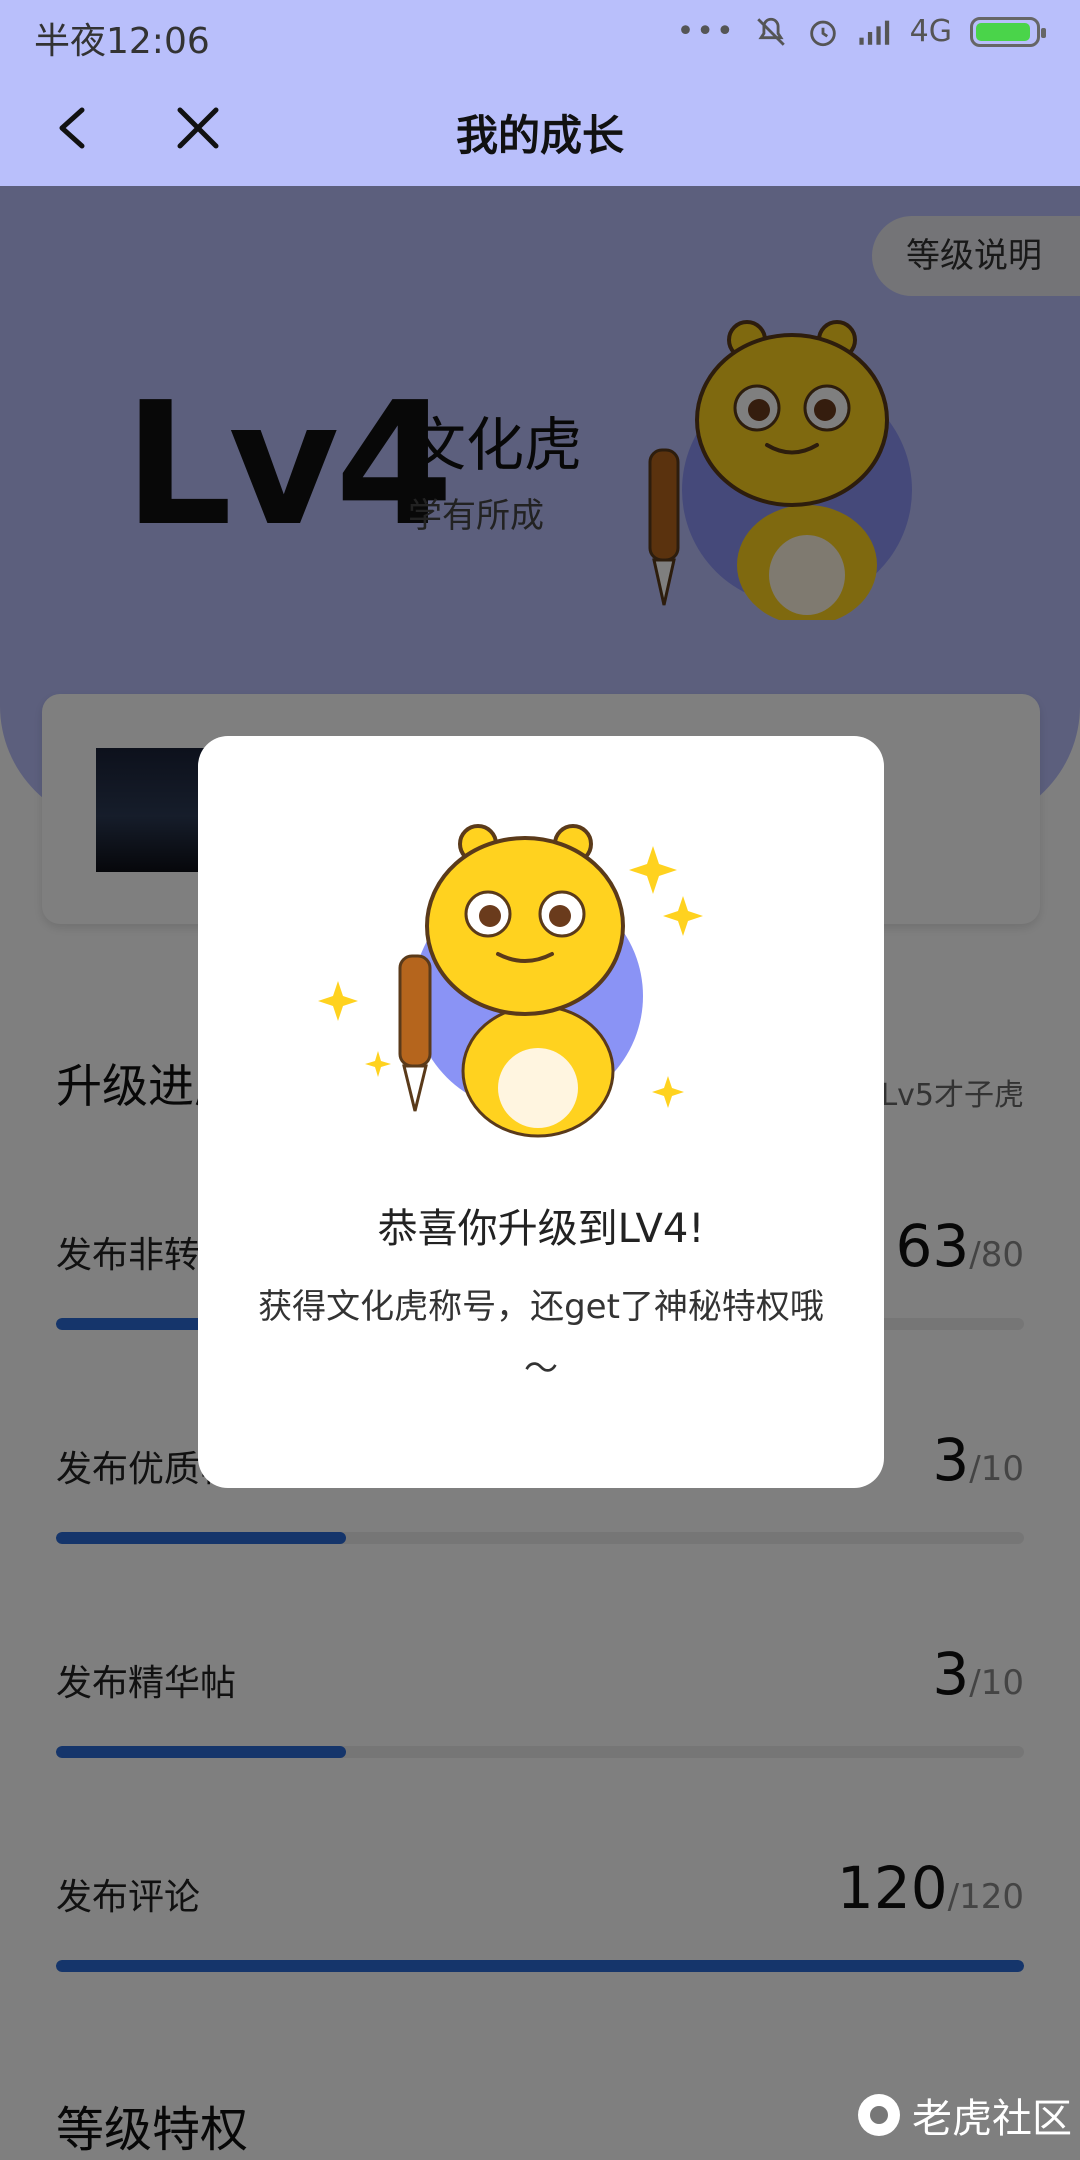 This screenshot has width=1080, height=2160. What do you see at coordinates (930, 31) in the screenshot?
I see `network-type: 4G` at bounding box center [930, 31].